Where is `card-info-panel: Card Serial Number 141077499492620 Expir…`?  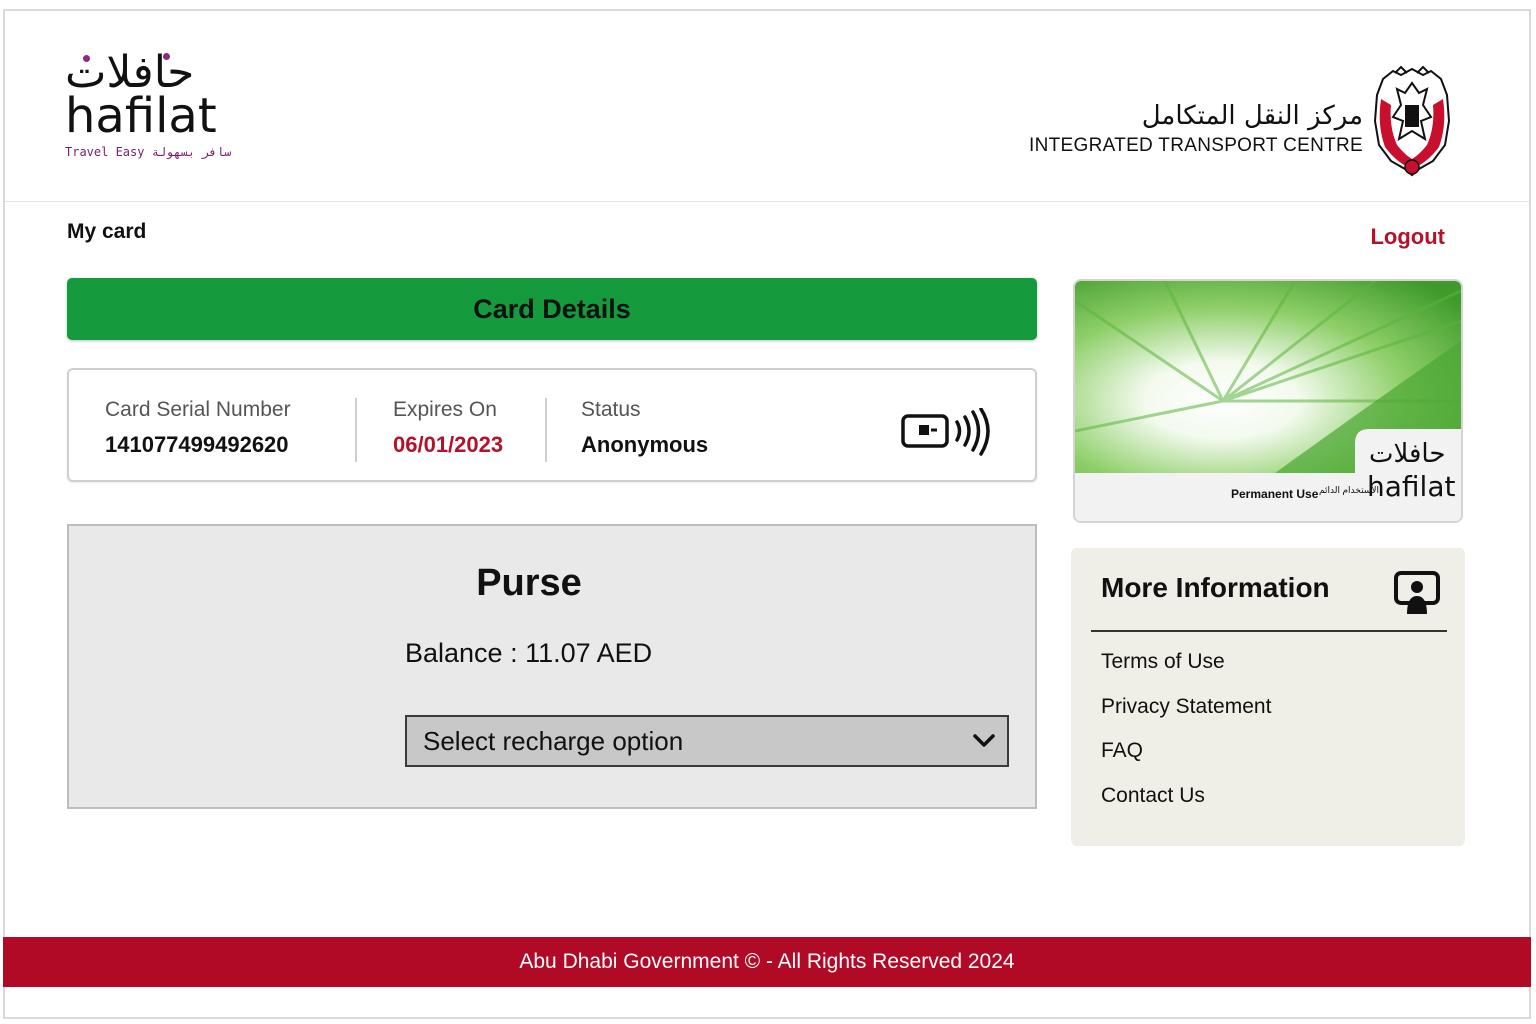
card-info-panel: Card Serial Number 141077499492620 Expir… is located at coordinates (552, 425).